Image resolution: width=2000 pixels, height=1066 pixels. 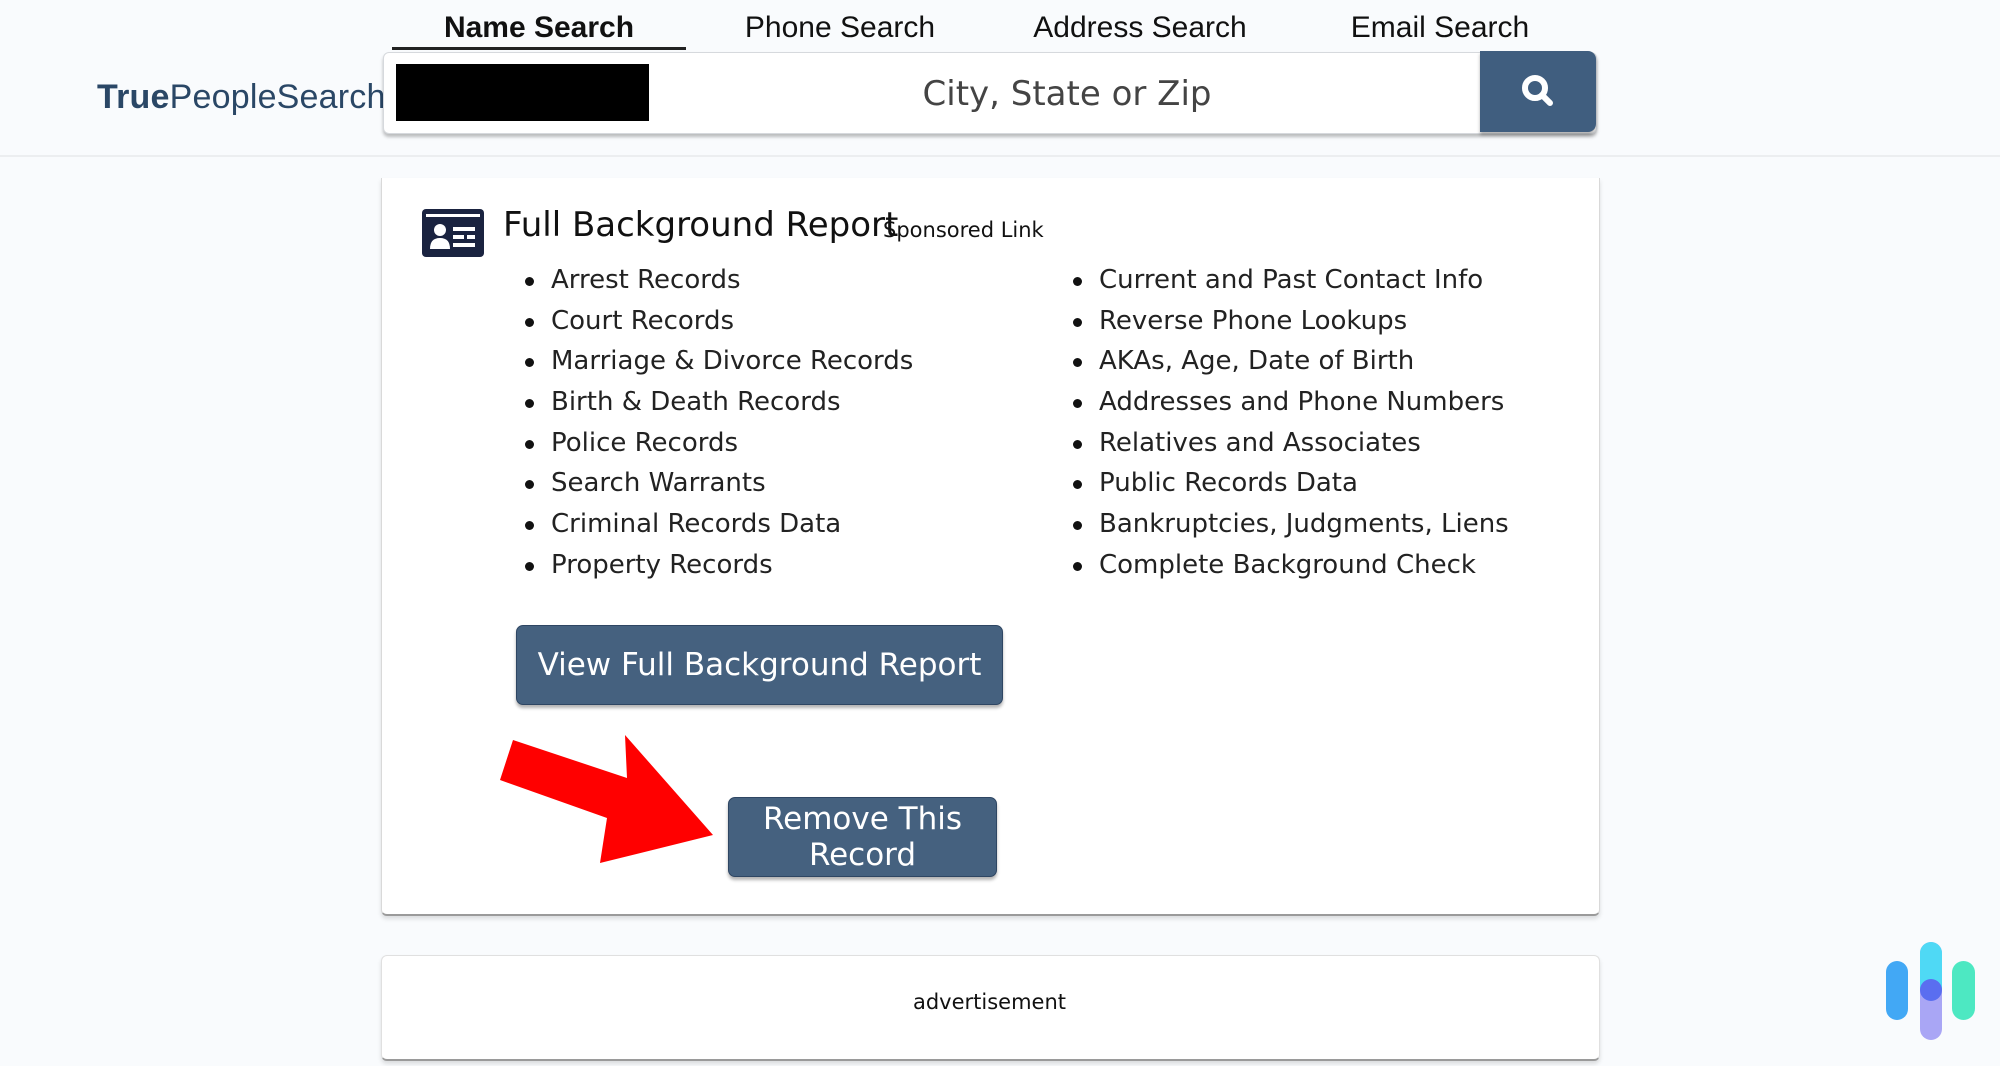 I want to click on list-item-label: AKAs, Age, Date of Birth, so click(x=1257, y=361).